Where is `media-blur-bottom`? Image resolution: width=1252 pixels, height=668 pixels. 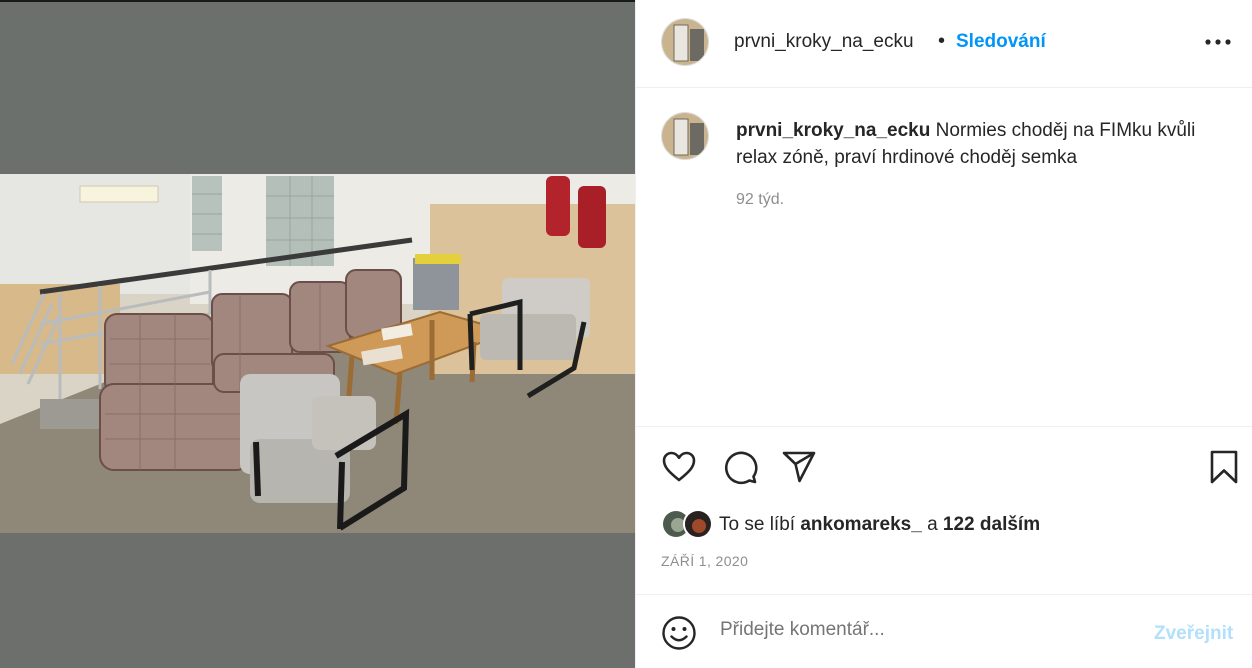
media-blur-bottom is located at coordinates (317, 600).